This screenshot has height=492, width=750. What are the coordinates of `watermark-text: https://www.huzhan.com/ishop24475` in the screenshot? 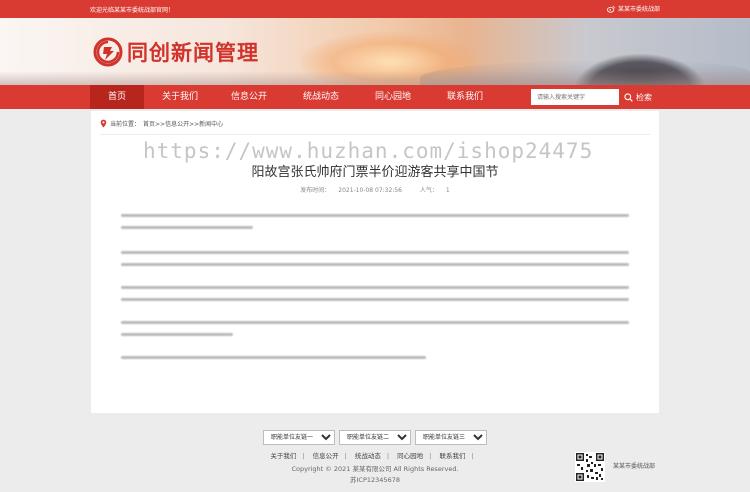 It's located at (368, 151).